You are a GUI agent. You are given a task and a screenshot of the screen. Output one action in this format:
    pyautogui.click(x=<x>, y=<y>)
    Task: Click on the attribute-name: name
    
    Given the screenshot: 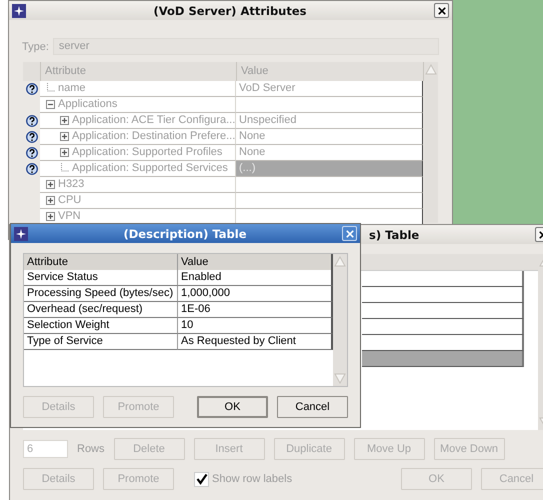 What is the action you would take?
    pyautogui.click(x=72, y=88)
    